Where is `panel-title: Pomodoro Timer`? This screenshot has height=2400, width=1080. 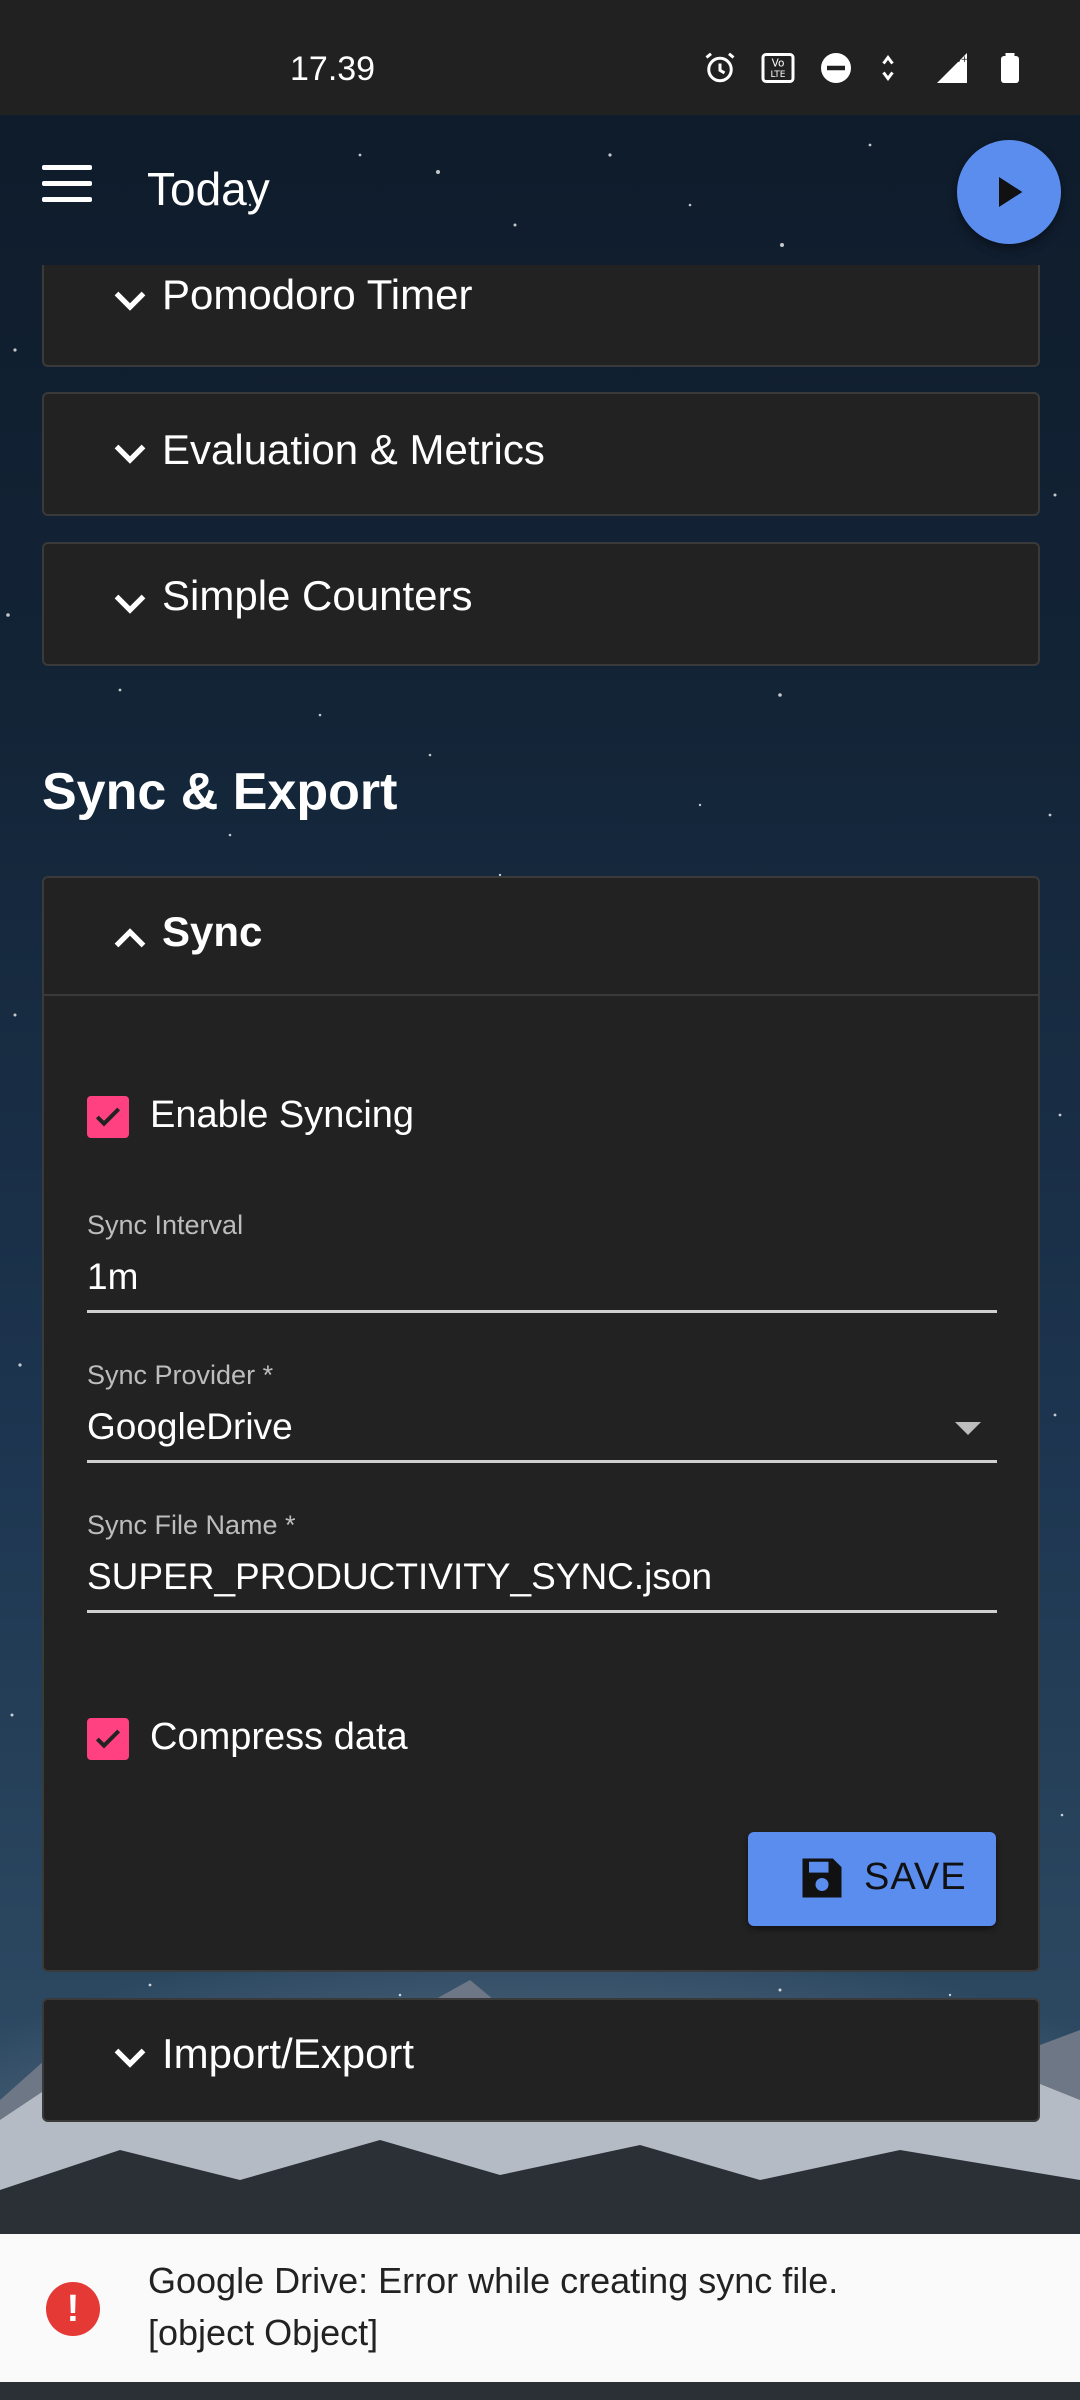
panel-title: Pomodoro Timer is located at coordinates (317, 294).